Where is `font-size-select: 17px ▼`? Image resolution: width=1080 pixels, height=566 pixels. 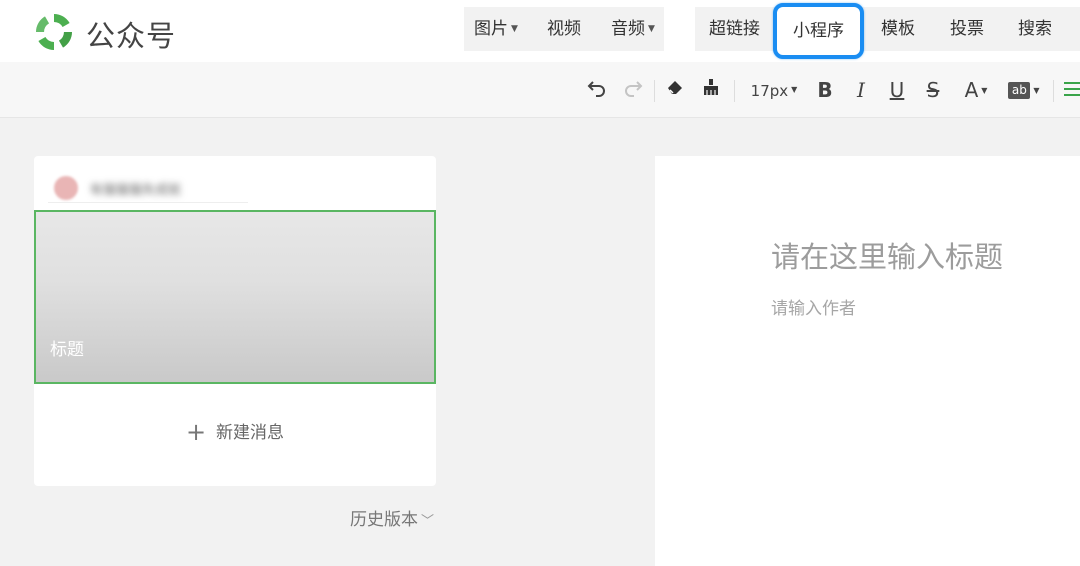 font-size-select: 17px ▼ is located at coordinates (774, 90).